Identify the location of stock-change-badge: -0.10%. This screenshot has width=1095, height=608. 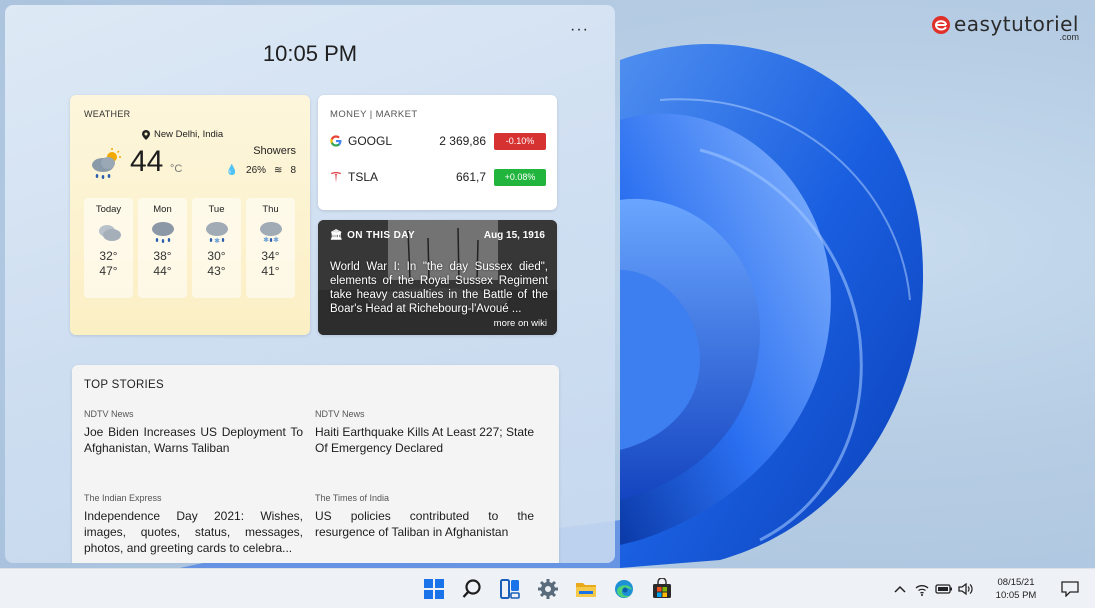
(520, 141).